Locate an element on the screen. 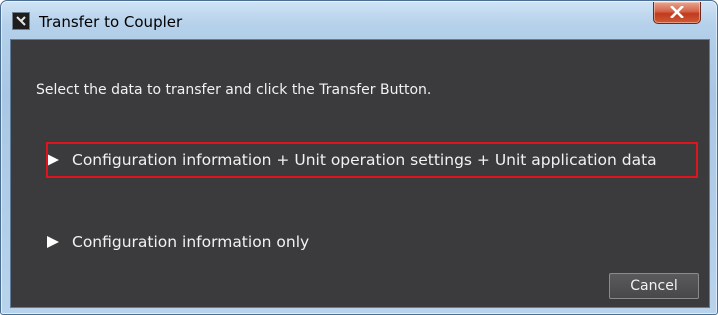  option-config-only: Configuration information only is located at coordinates (247, 242).